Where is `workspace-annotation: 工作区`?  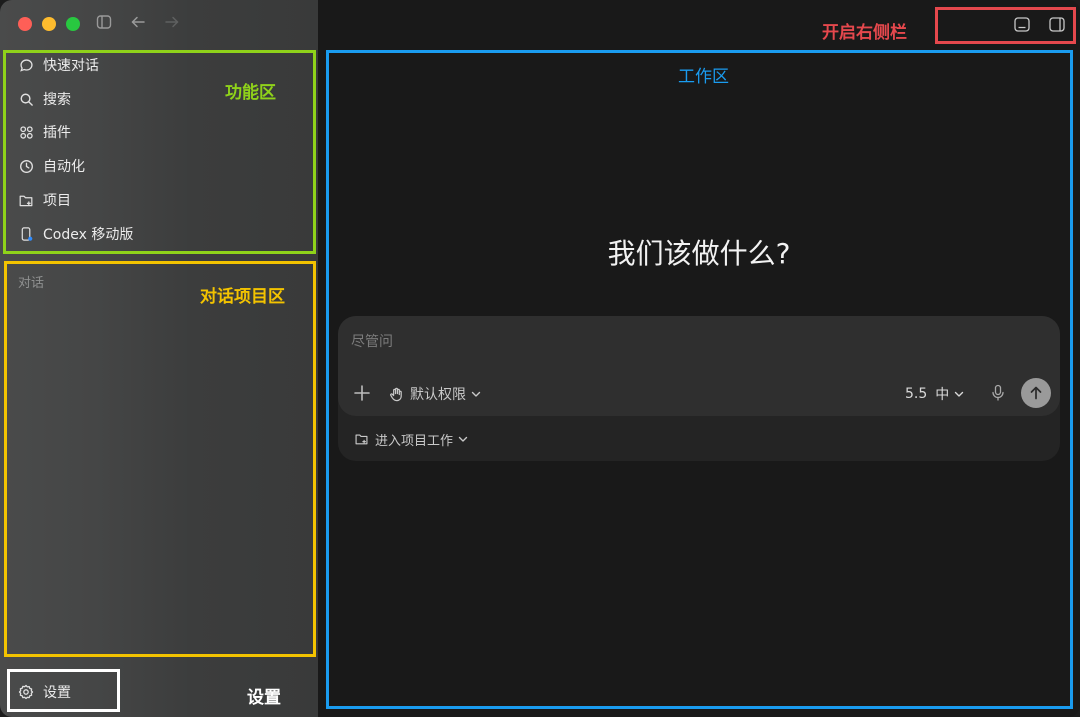 workspace-annotation: 工作区 is located at coordinates (703, 77).